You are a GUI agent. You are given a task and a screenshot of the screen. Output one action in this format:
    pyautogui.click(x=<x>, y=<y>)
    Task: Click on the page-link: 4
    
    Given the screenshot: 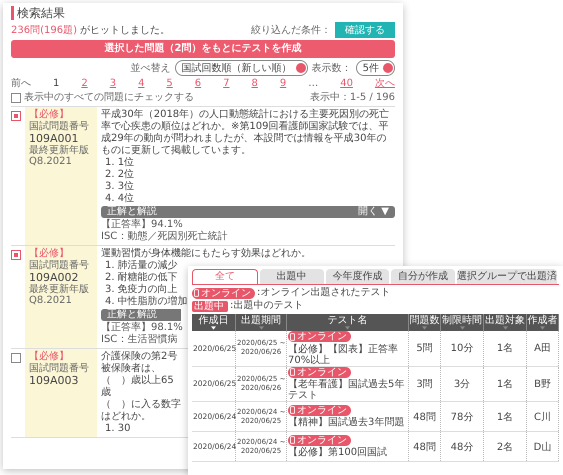 What is the action you would take?
    pyautogui.click(x=141, y=84)
    